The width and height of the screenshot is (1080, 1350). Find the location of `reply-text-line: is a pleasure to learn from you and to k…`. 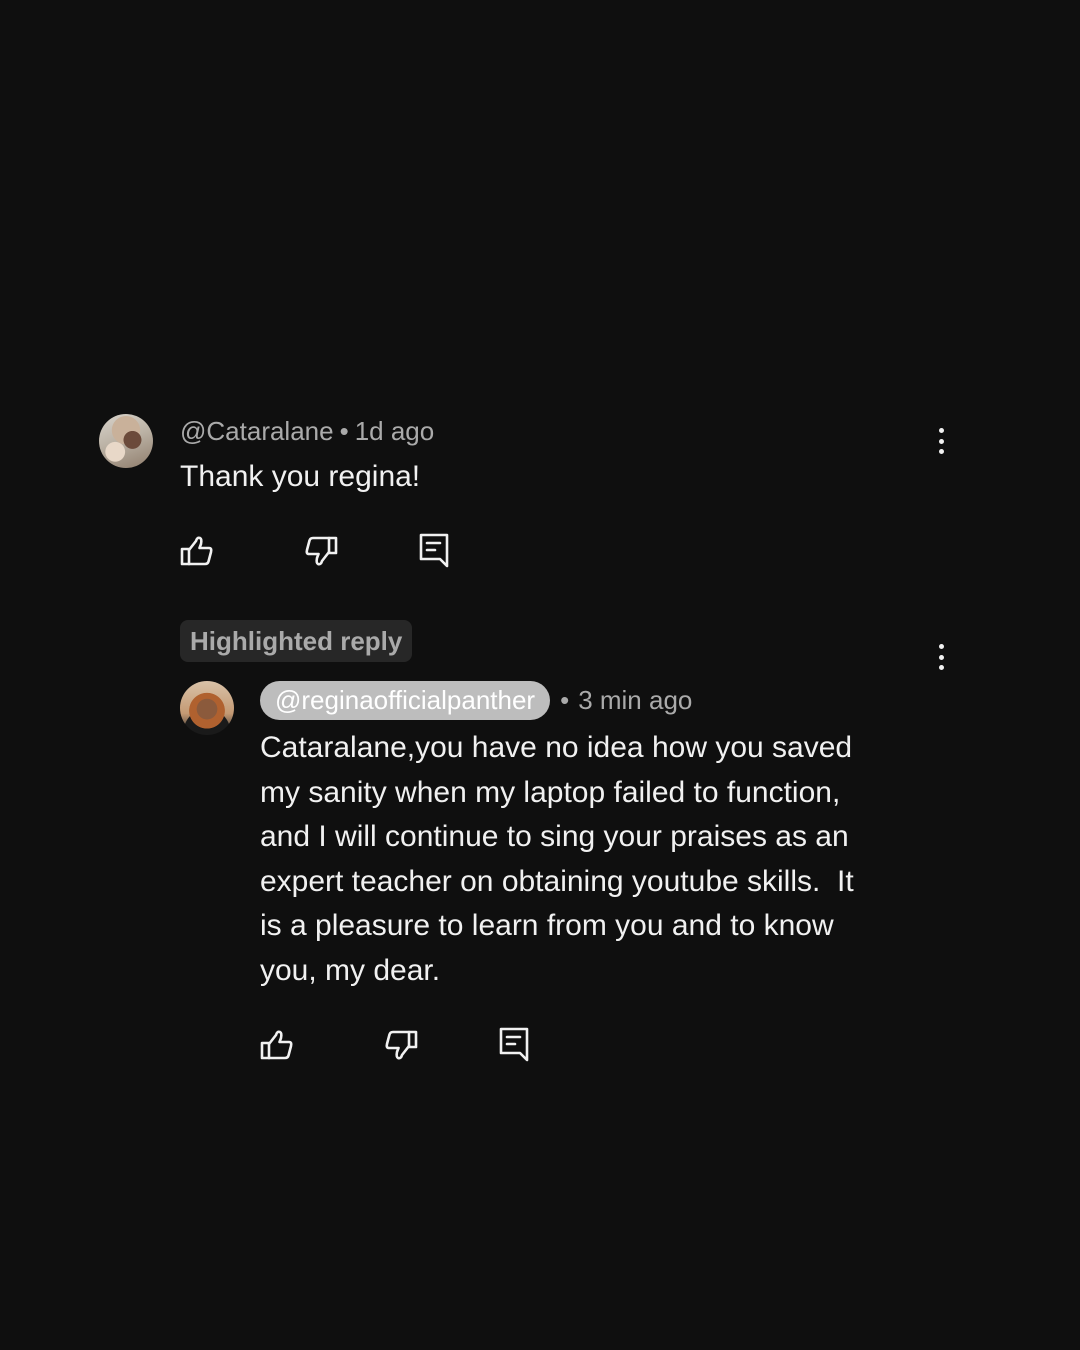

reply-text-line: is a pleasure to learn from you and to k… is located at coordinates (547, 925).